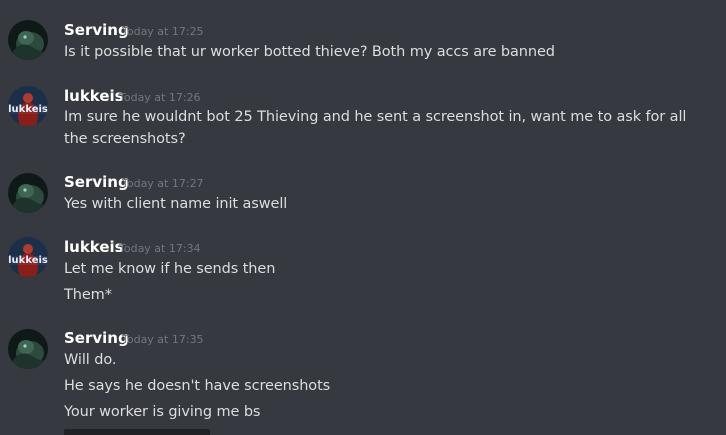  What do you see at coordinates (170, 269) in the screenshot?
I see `message-text: Let me know if he sends then` at bounding box center [170, 269].